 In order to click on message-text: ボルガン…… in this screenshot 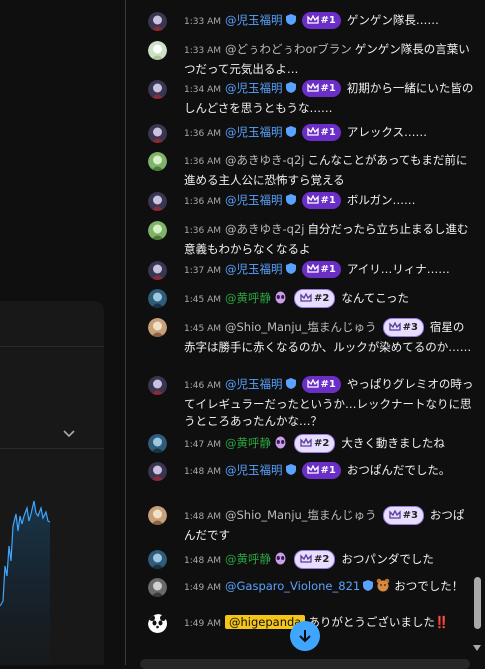, I will do `click(381, 200)`.